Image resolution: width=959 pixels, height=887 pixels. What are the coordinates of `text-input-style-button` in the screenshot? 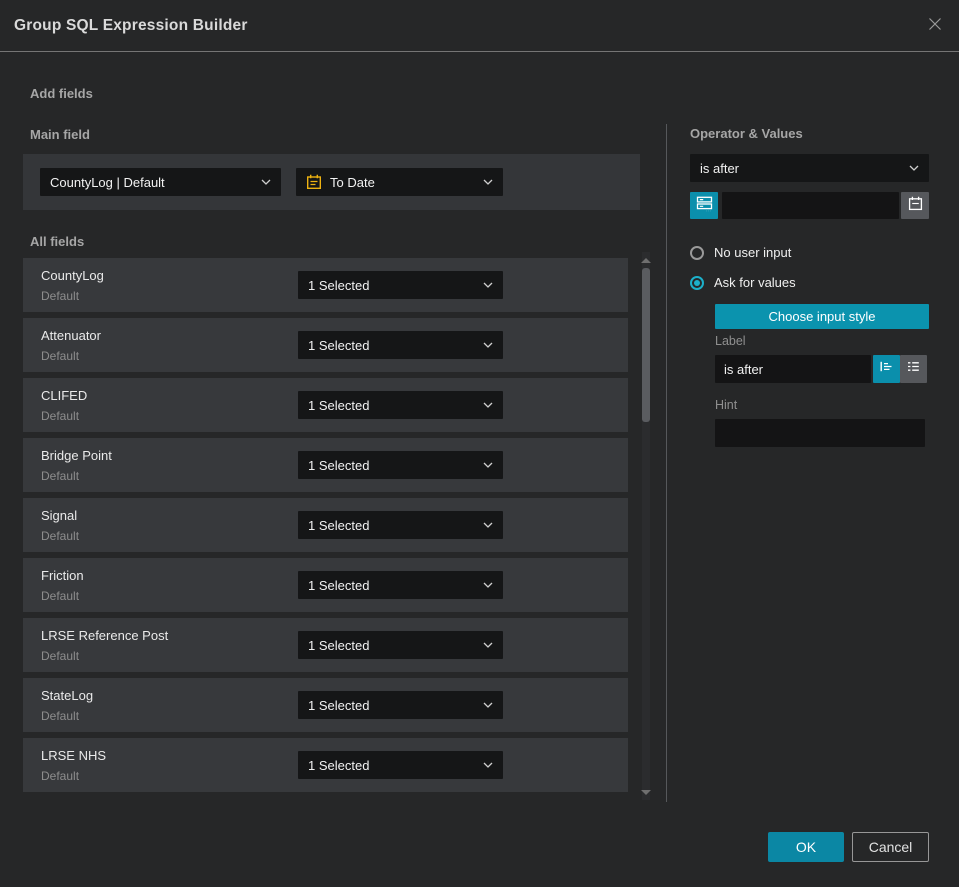 It's located at (886, 369).